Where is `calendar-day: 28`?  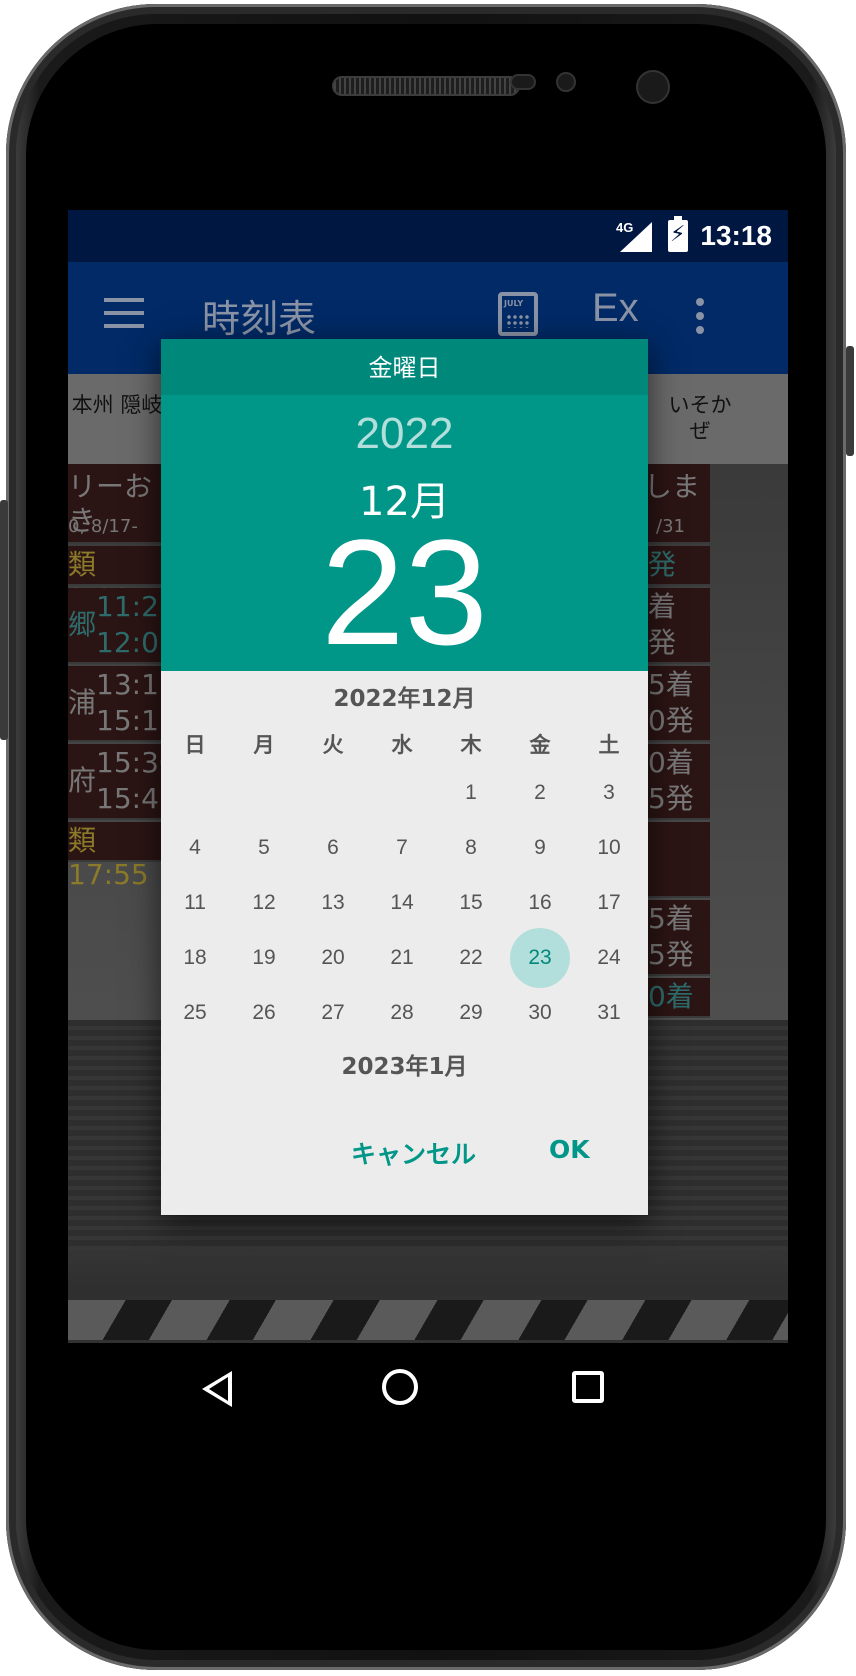 calendar-day: 28 is located at coordinates (402, 1013).